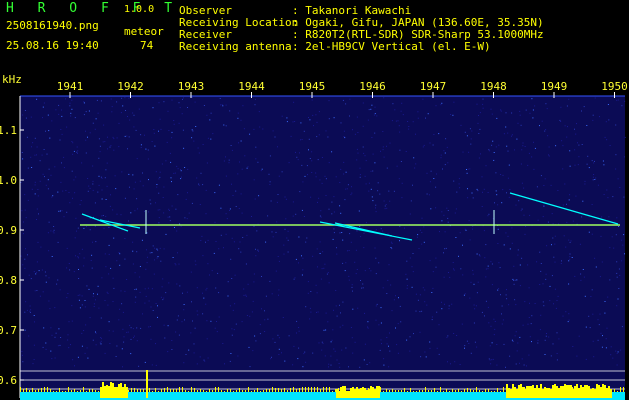 Image resolution: width=629 pixels, height=400 pixels. Describe the element at coordinates (144, 31) in the screenshot. I see `meteor-label: meteor` at that location.